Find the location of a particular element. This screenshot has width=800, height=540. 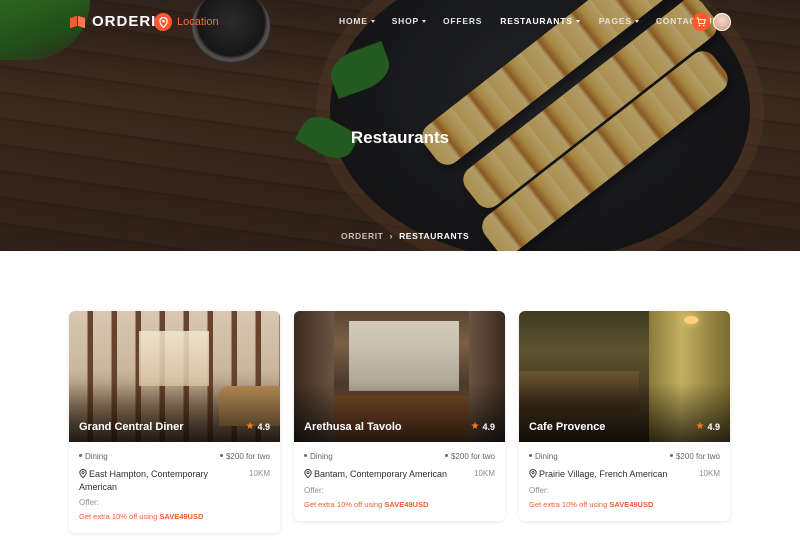

restaurant-name: Arethusa al Tavolo is located at coordinates (353, 427).